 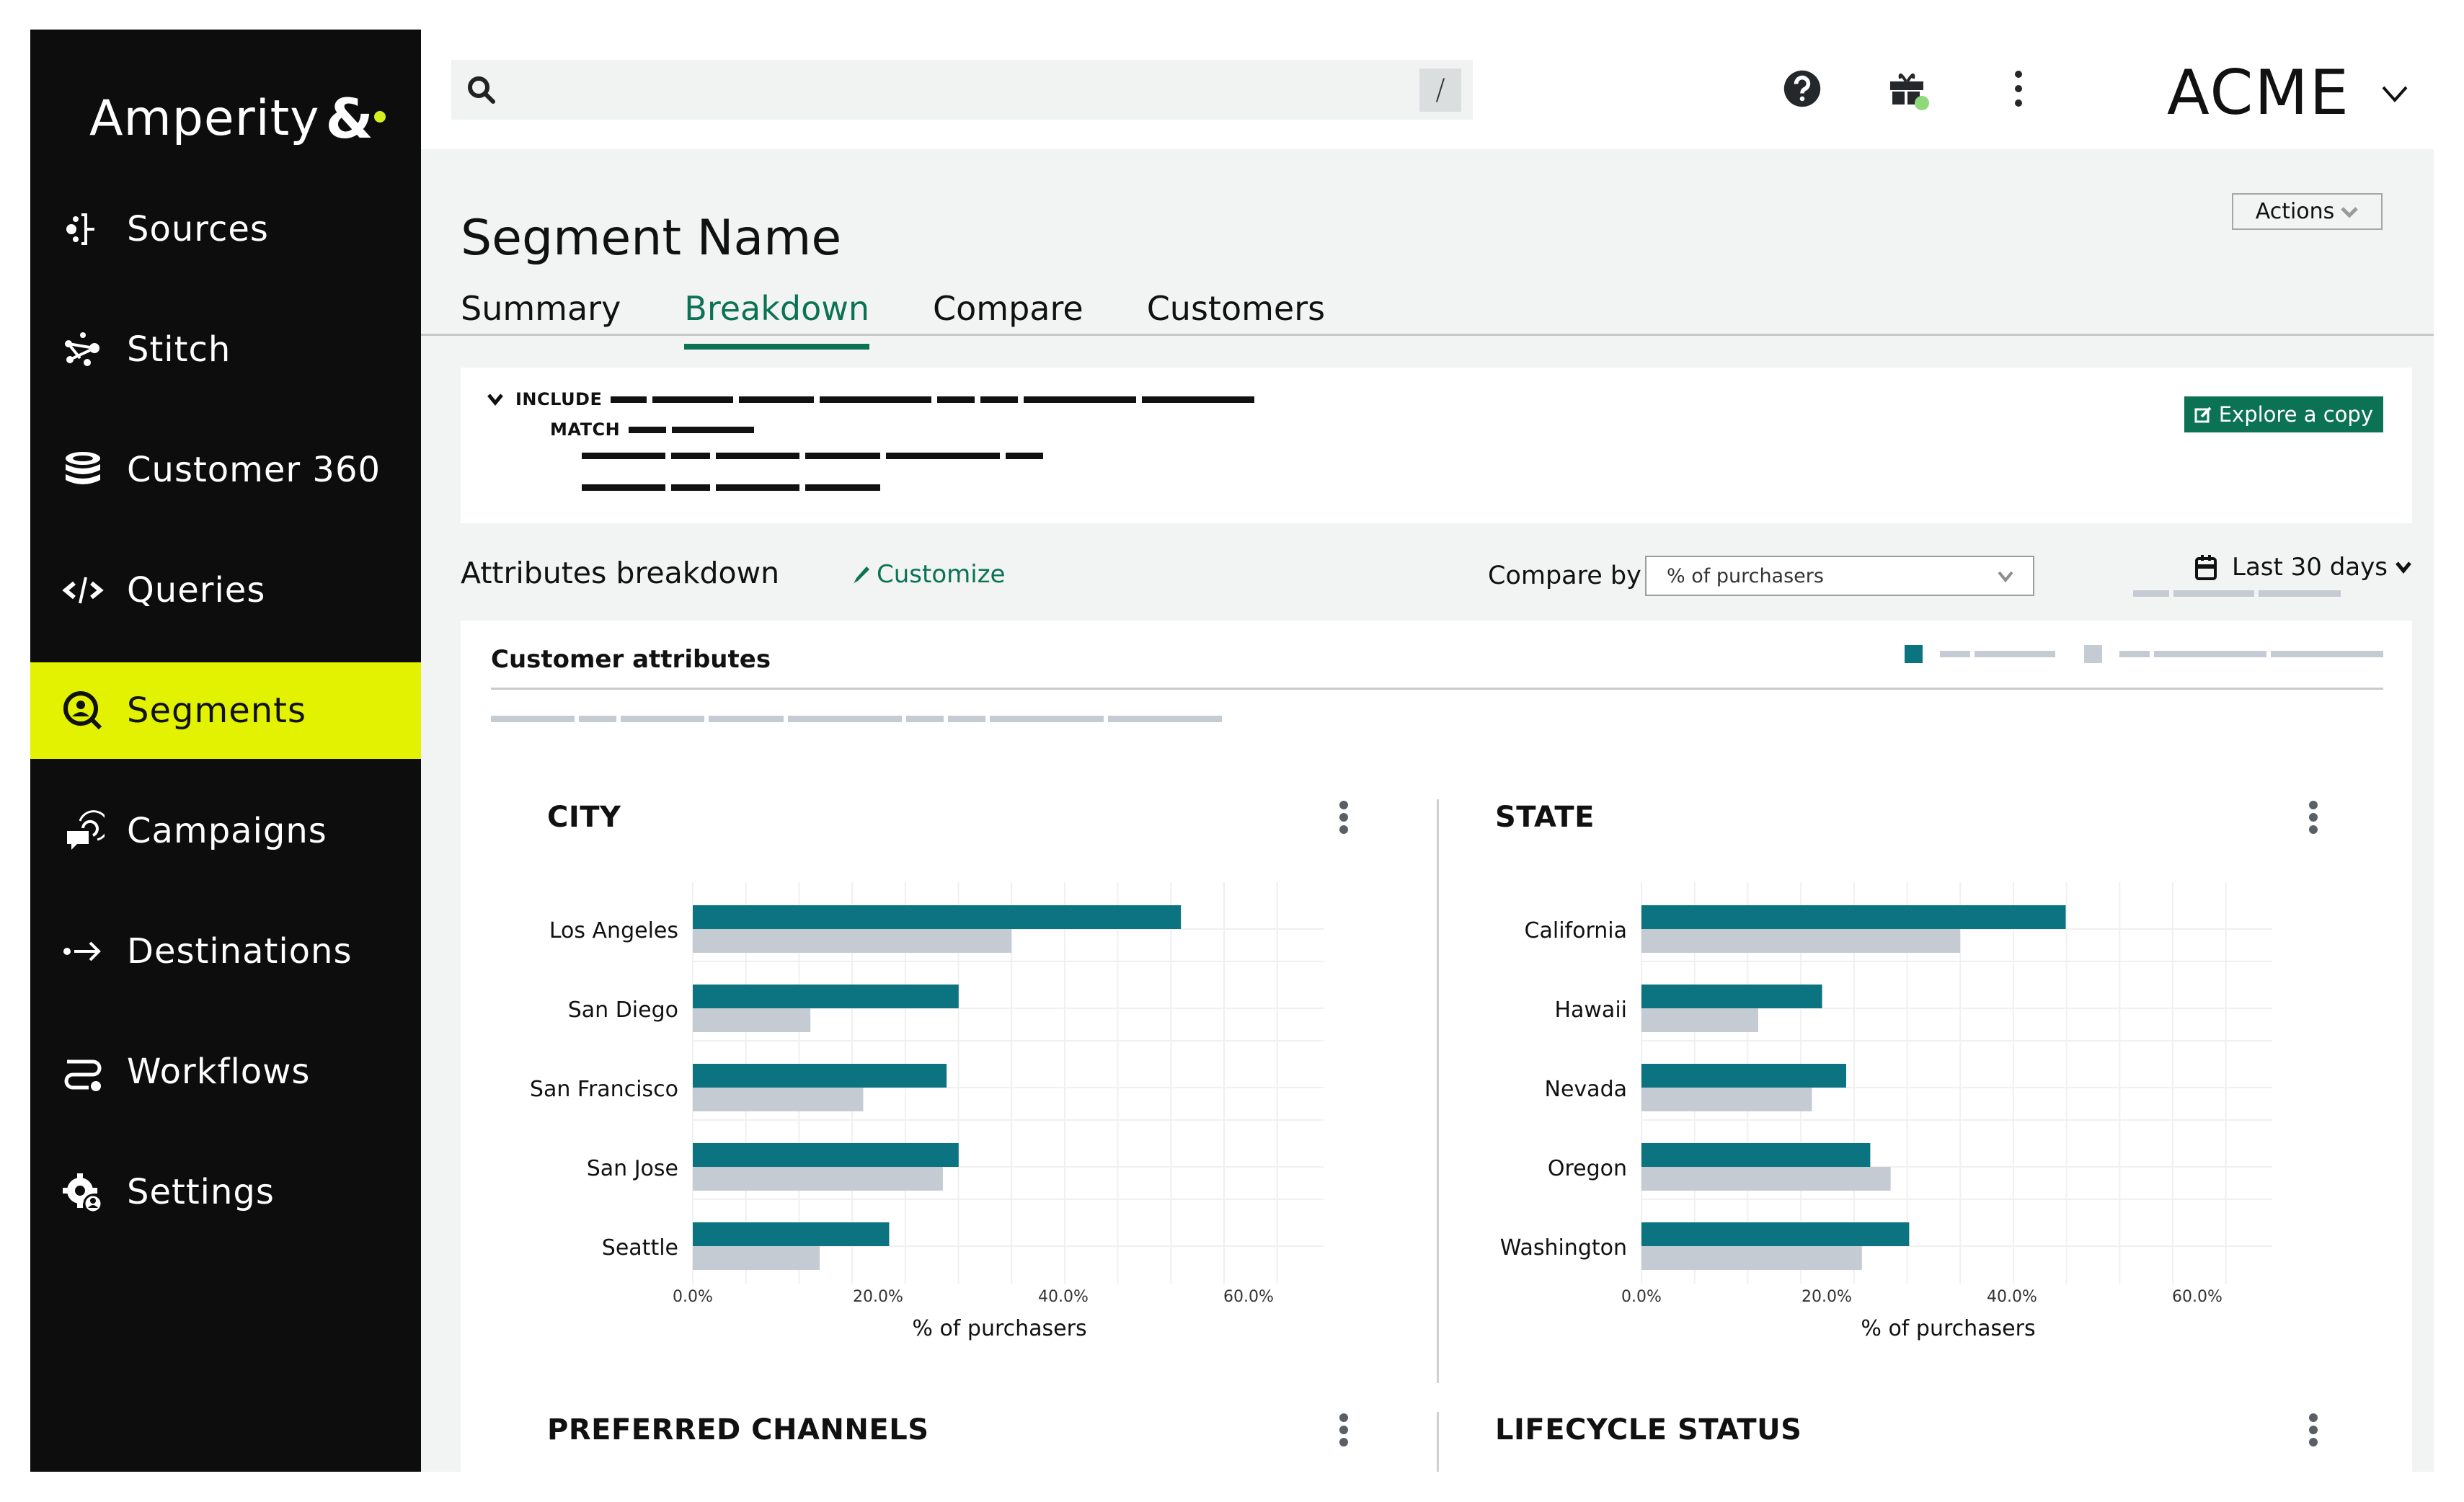 I want to click on x-tick-label: 60.0%, so click(x=2197, y=1297).